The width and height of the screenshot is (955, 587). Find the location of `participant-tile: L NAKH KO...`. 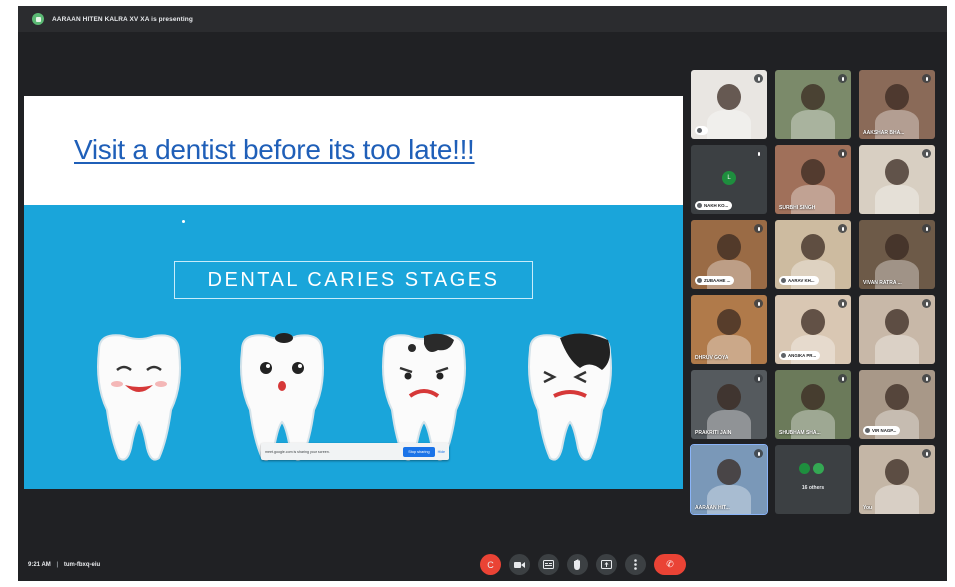

participant-tile: L NAKH KO... is located at coordinates (729, 179).